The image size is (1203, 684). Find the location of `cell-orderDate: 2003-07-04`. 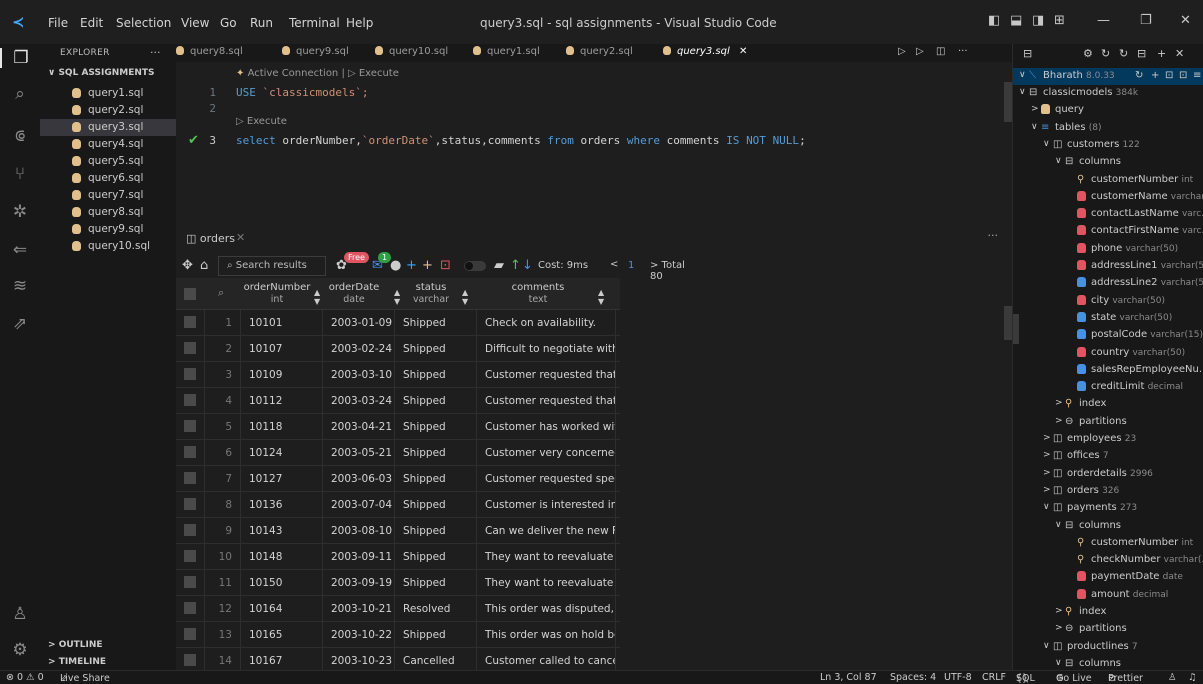

cell-orderDate: 2003-07-04 is located at coordinates (358, 505).